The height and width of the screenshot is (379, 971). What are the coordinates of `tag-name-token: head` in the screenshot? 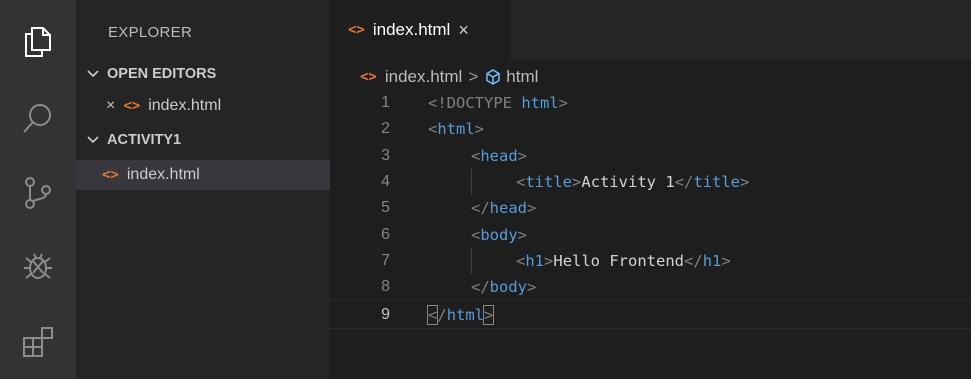 It's located at (499, 155).